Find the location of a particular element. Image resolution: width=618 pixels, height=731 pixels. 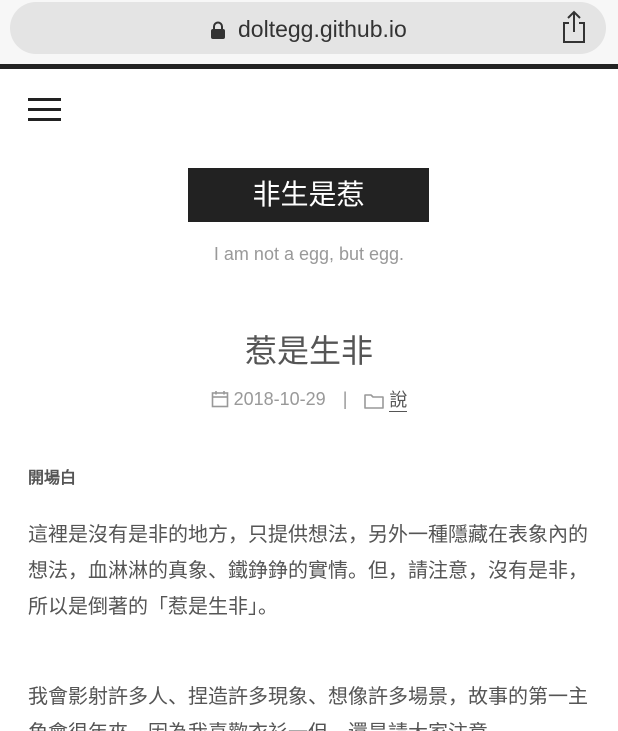

post-category-group: 說 is located at coordinates (386, 399).